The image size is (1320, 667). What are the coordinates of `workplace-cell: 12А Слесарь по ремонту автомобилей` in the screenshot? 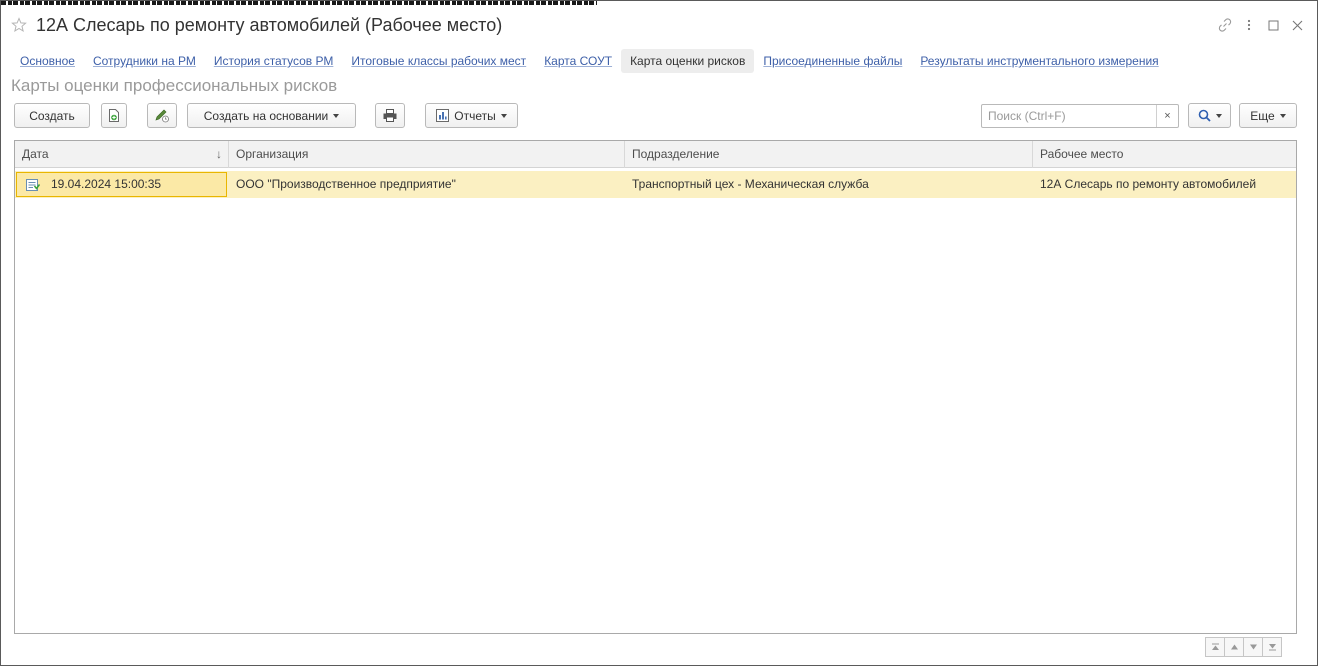 It's located at (1164, 184).